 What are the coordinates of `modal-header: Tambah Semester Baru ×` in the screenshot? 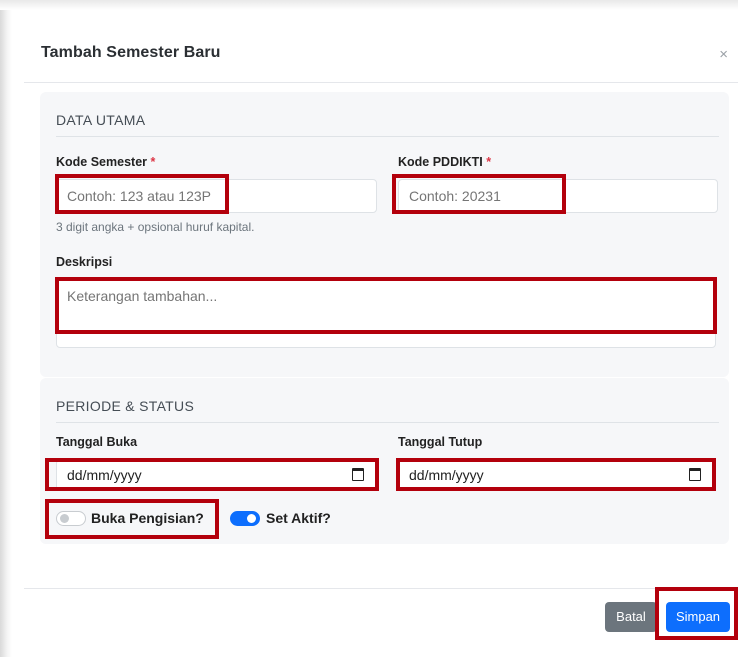 It's located at (381, 48).